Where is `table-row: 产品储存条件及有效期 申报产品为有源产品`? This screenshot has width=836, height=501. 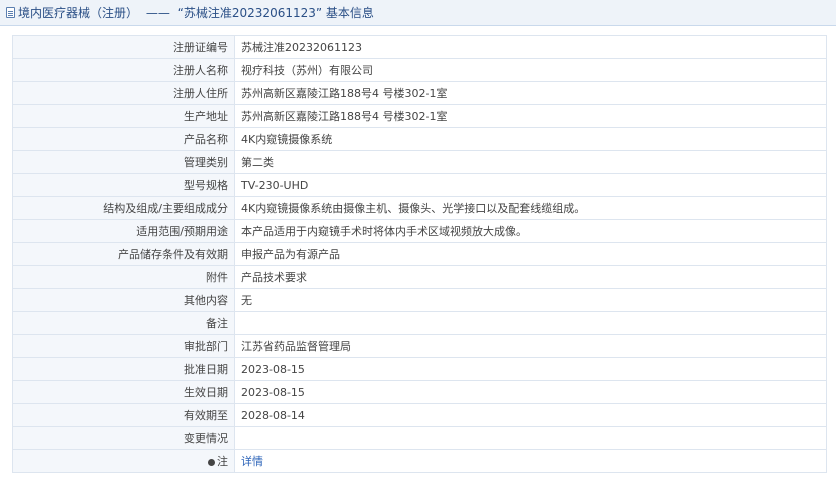
table-row: 产品储存条件及有效期 申报产品为有源产品 is located at coordinates (419, 254).